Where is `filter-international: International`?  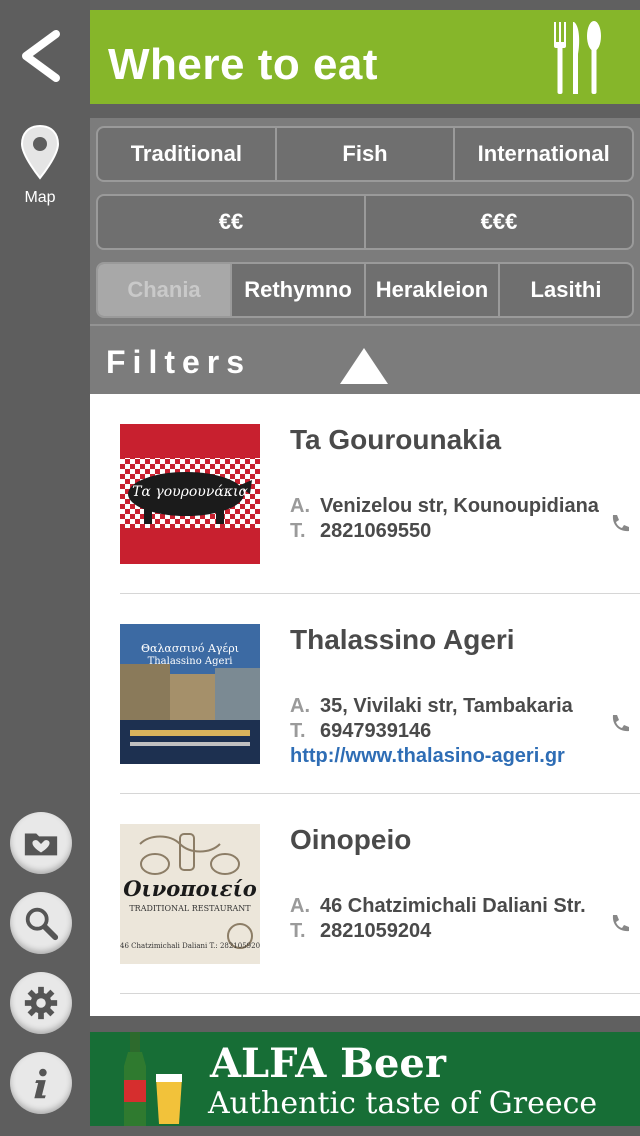
filter-international: International is located at coordinates (543, 154).